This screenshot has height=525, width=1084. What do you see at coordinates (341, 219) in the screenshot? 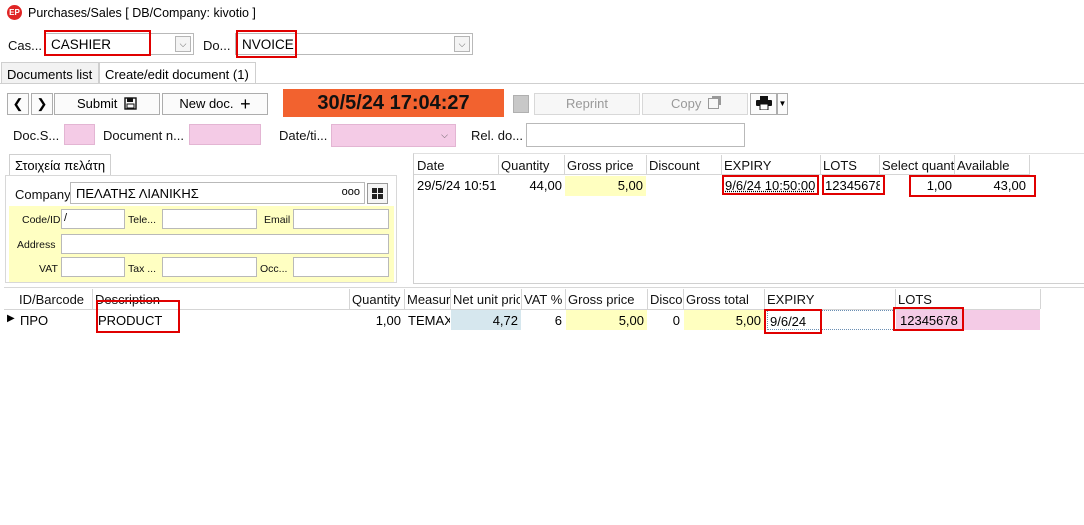
I see `email-field` at bounding box center [341, 219].